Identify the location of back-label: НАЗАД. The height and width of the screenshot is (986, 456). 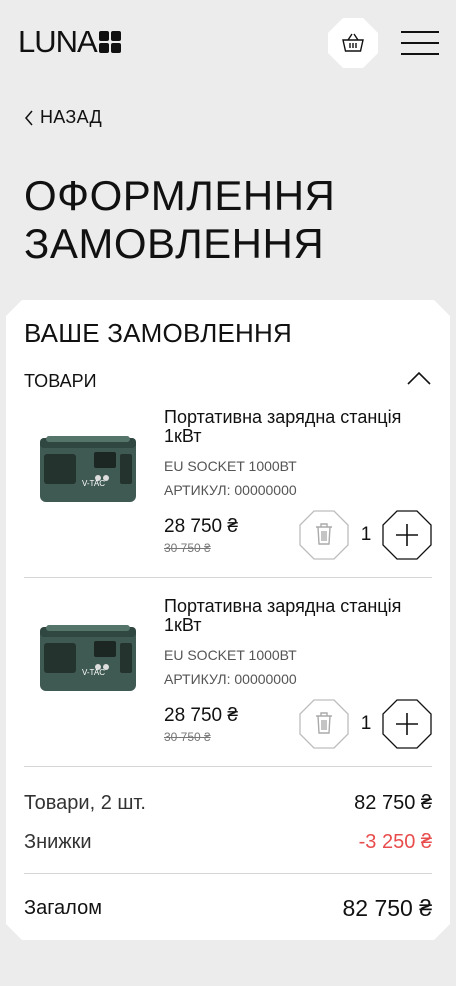
(71, 117).